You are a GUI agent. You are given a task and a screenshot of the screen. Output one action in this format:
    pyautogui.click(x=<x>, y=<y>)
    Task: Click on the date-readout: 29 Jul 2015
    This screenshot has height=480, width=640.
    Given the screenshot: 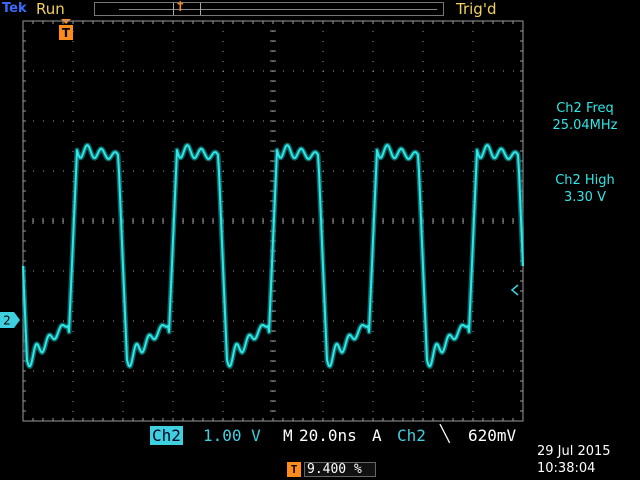 What is the action you would take?
    pyautogui.click(x=574, y=451)
    